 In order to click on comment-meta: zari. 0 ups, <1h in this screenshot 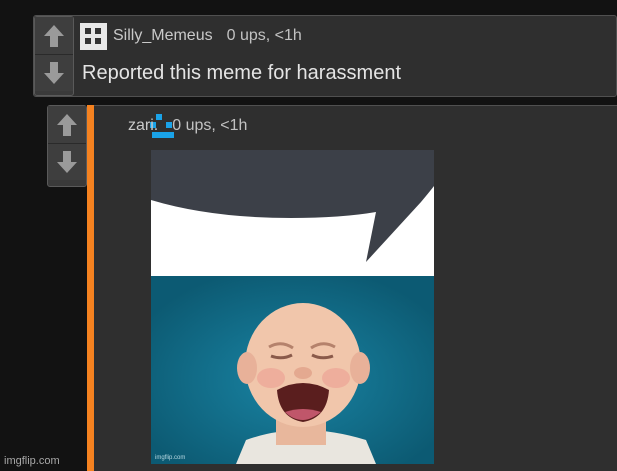, I will do `click(187, 126)`.